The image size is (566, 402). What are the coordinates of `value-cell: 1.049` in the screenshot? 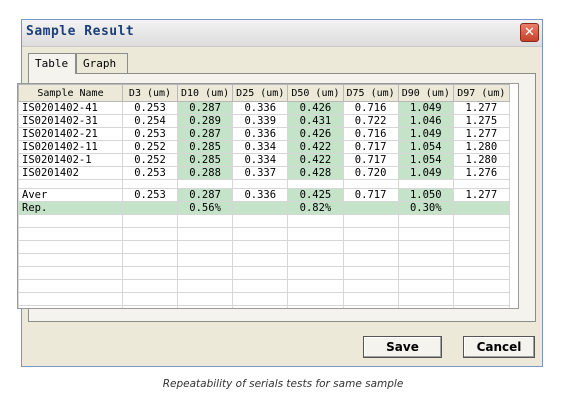 It's located at (425, 173).